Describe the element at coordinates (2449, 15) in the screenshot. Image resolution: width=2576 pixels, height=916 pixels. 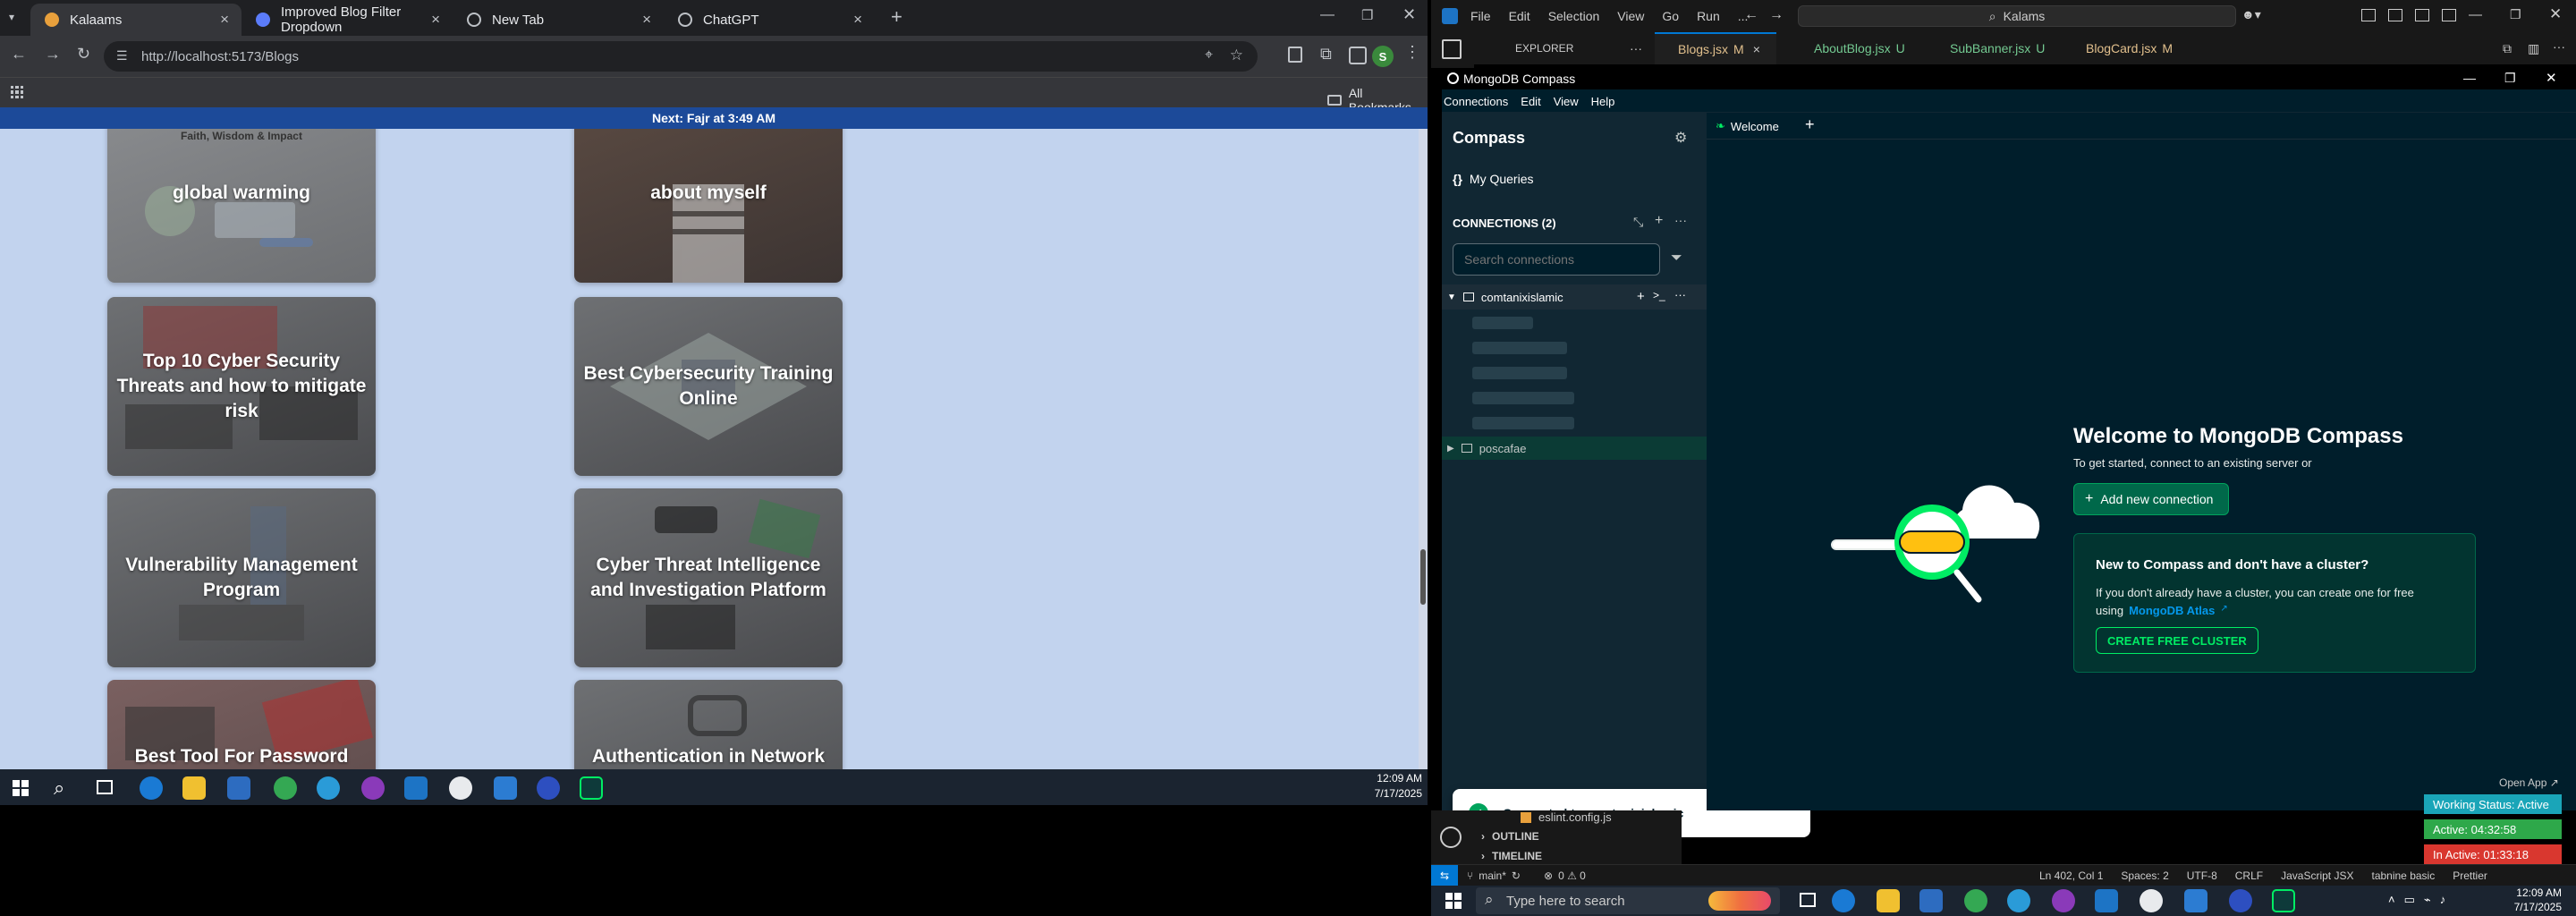
I see `toggle-secondary-sidebar-icon` at that location.